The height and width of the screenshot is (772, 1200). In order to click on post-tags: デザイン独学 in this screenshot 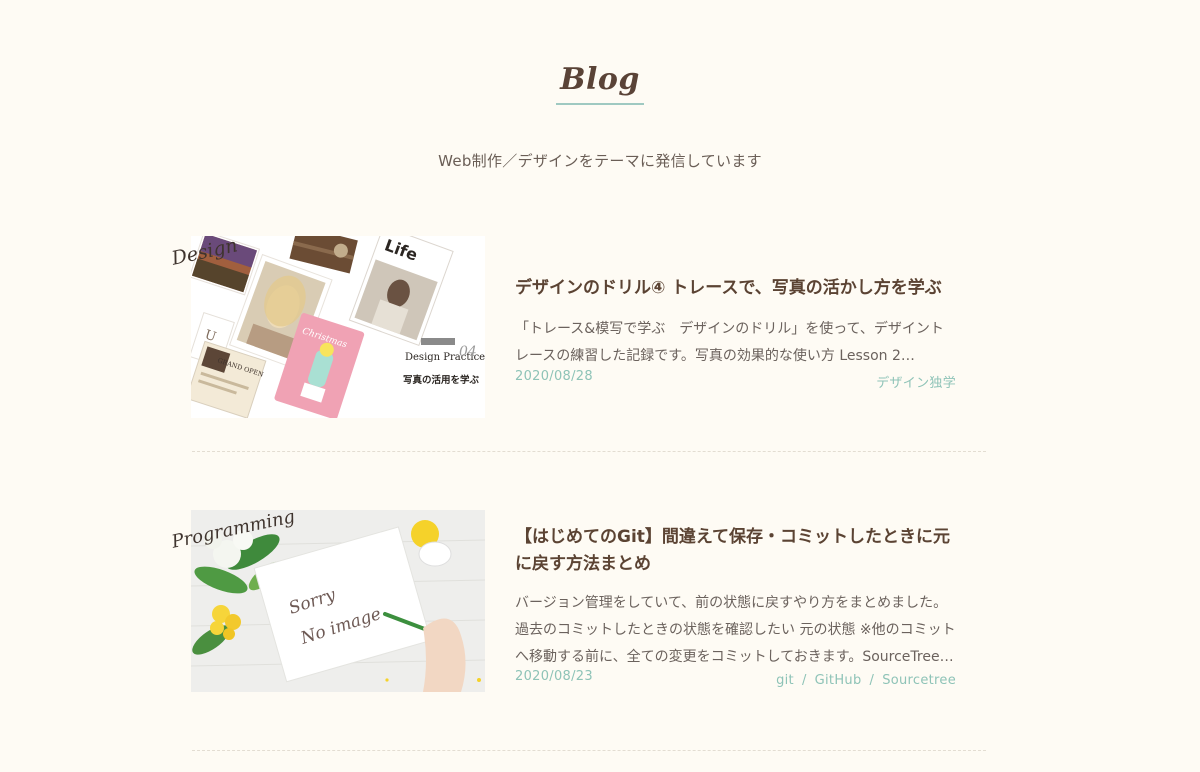, I will do `click(916, 381)`.